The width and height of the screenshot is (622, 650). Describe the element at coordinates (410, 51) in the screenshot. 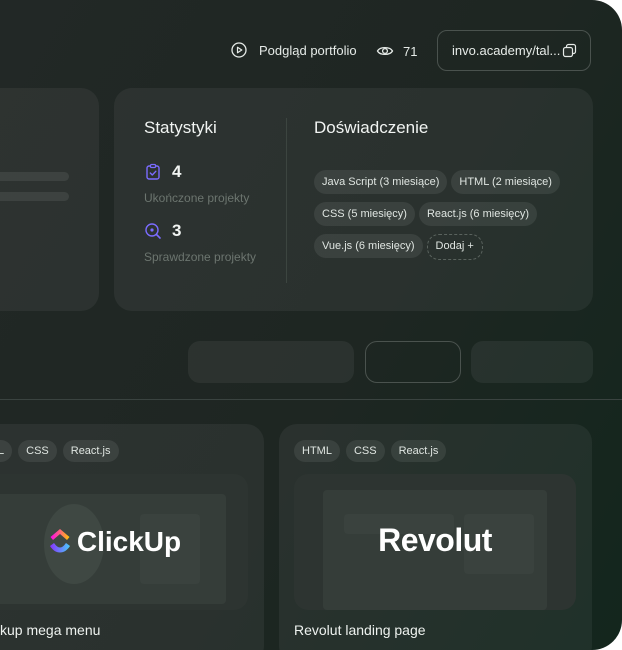

I see `views-count: 71` at that location.